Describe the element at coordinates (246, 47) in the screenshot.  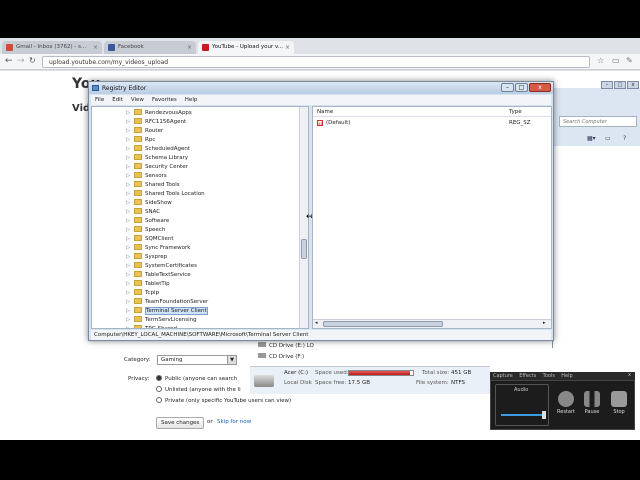
I see `tab-youtube: YouTube - Upload your v... ×` at that location.